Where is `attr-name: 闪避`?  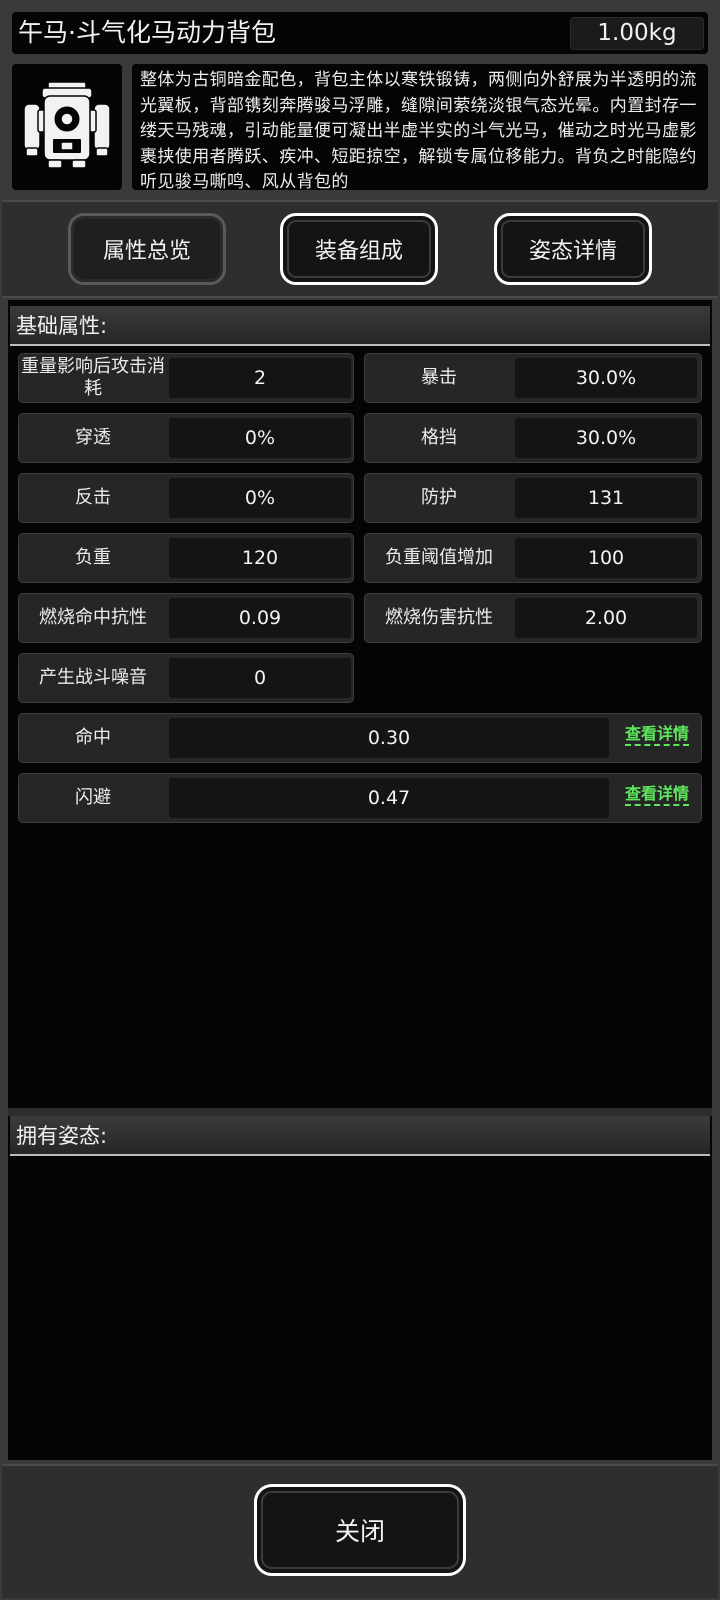
attr-name: 闪避 is located at coordinates (93, 797).